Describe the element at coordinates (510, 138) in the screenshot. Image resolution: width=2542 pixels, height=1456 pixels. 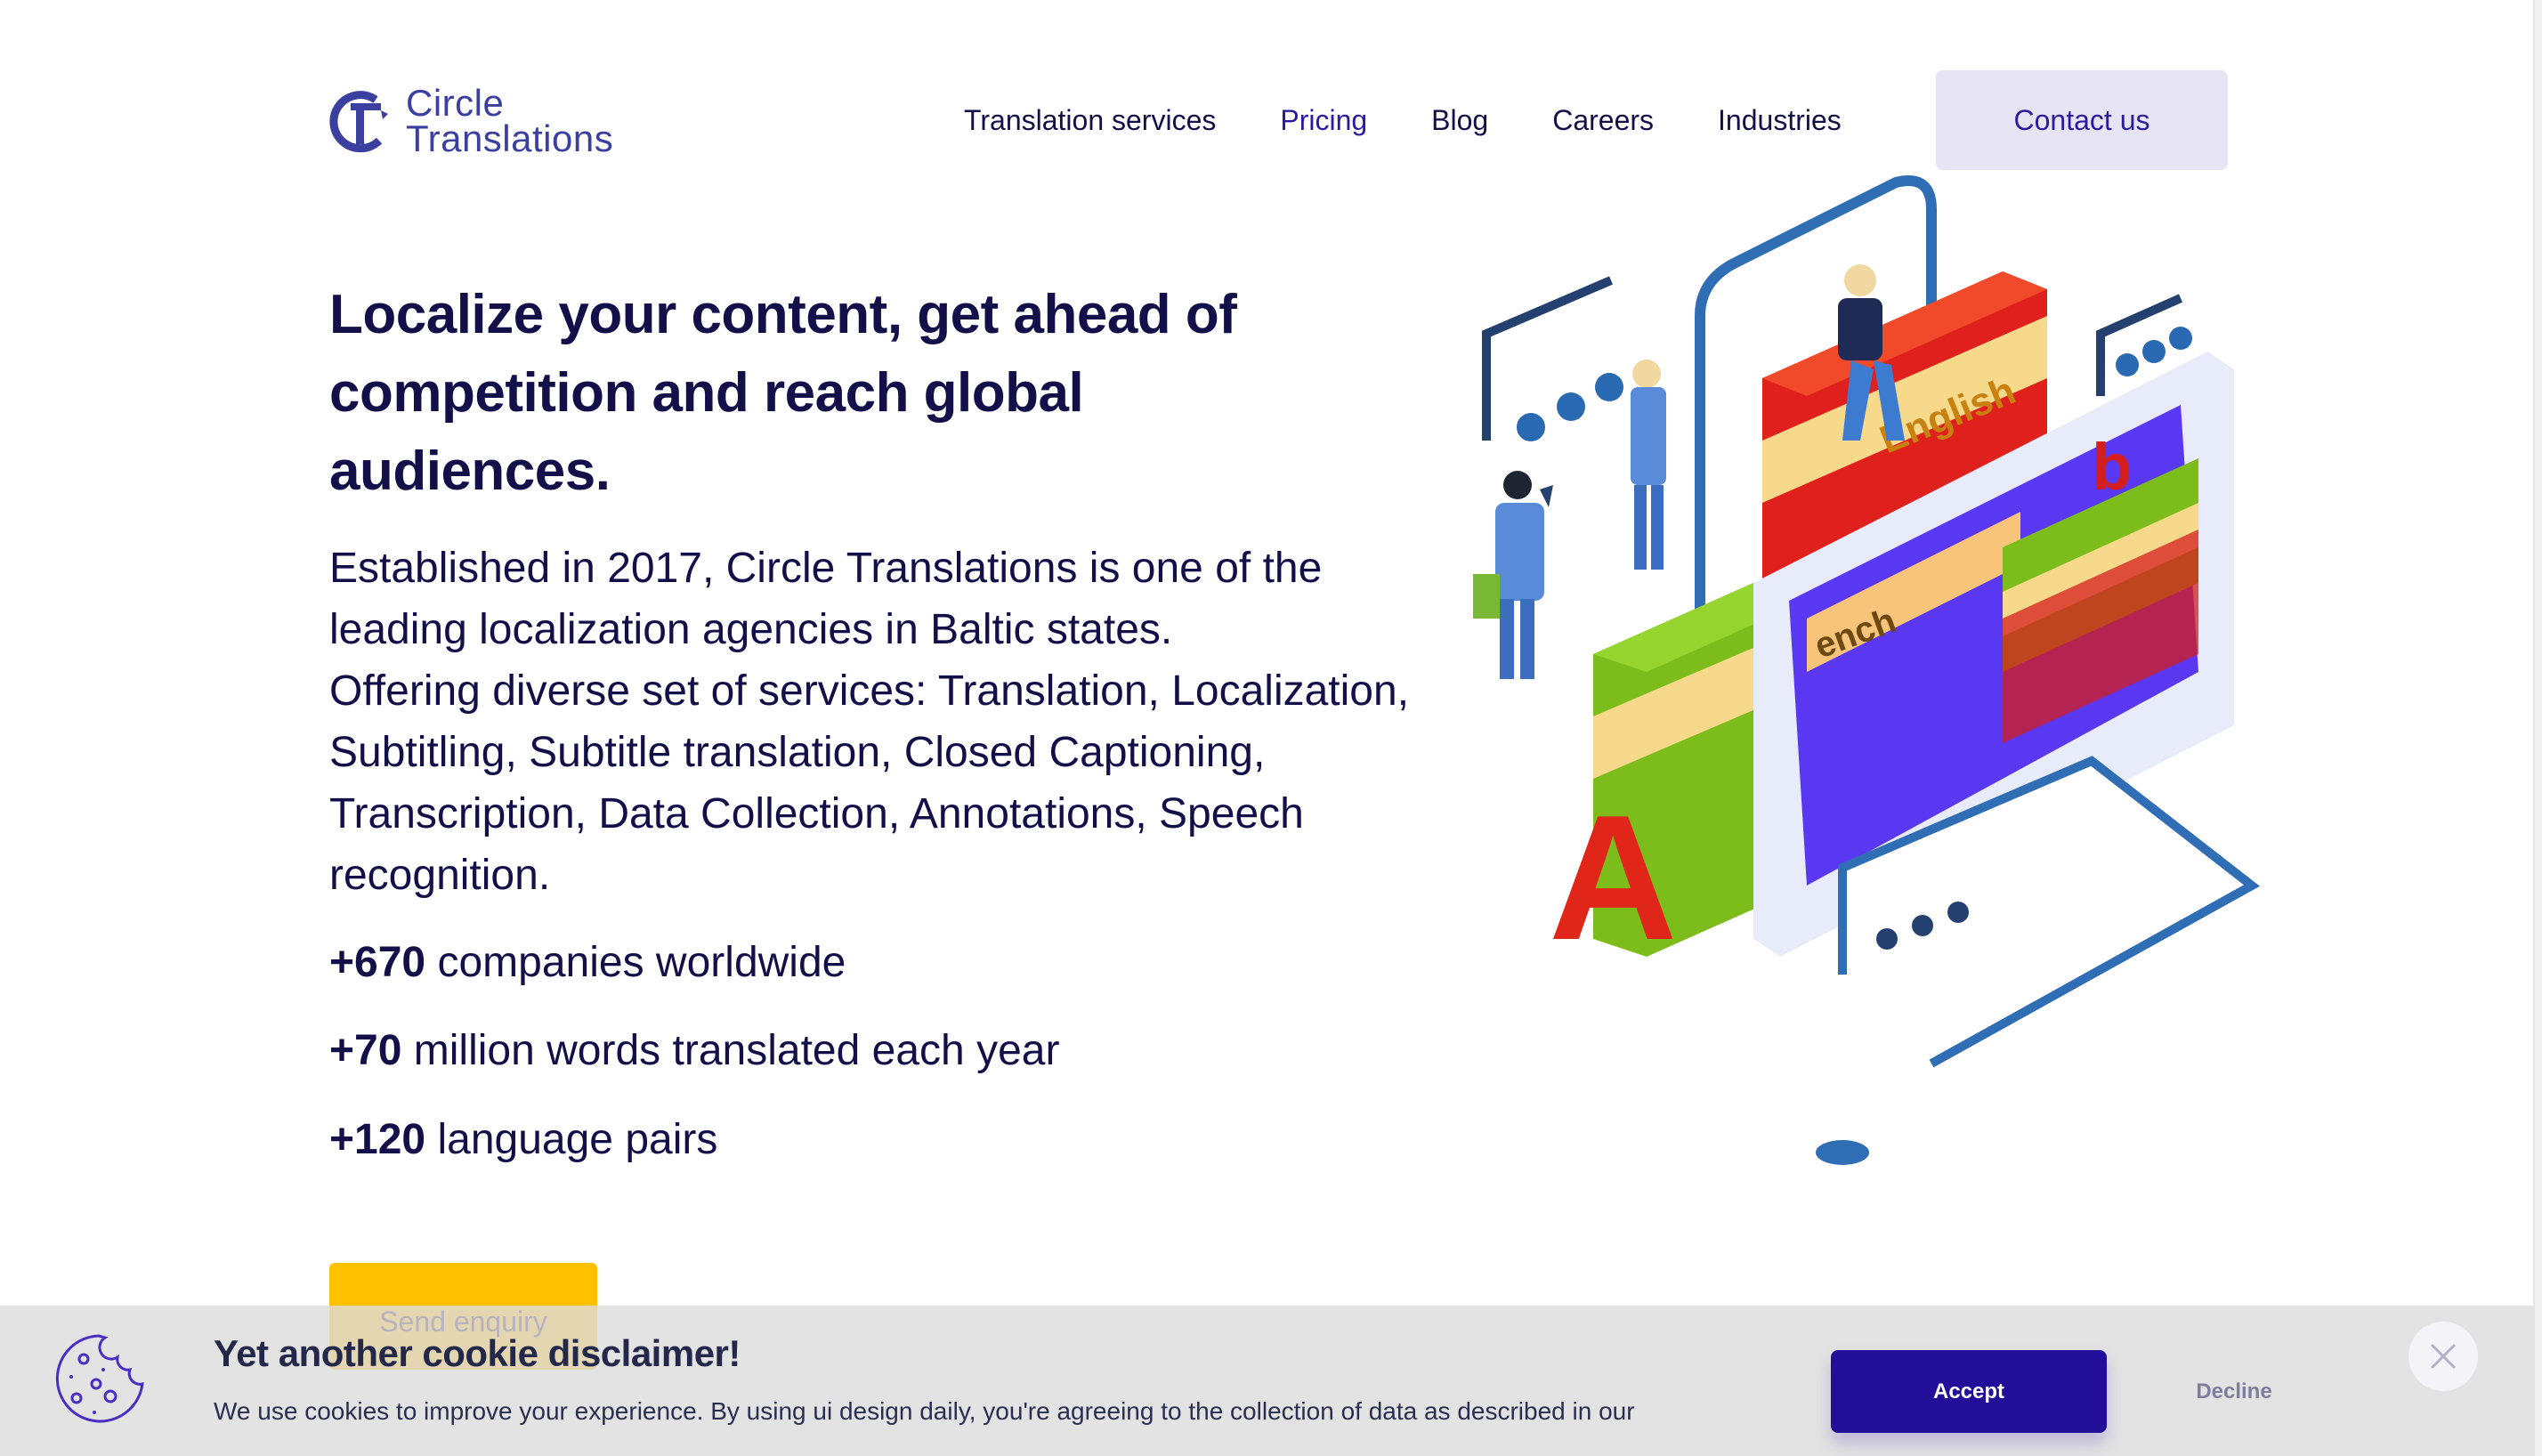
I see `logo-text-line2: Translations` at that location.